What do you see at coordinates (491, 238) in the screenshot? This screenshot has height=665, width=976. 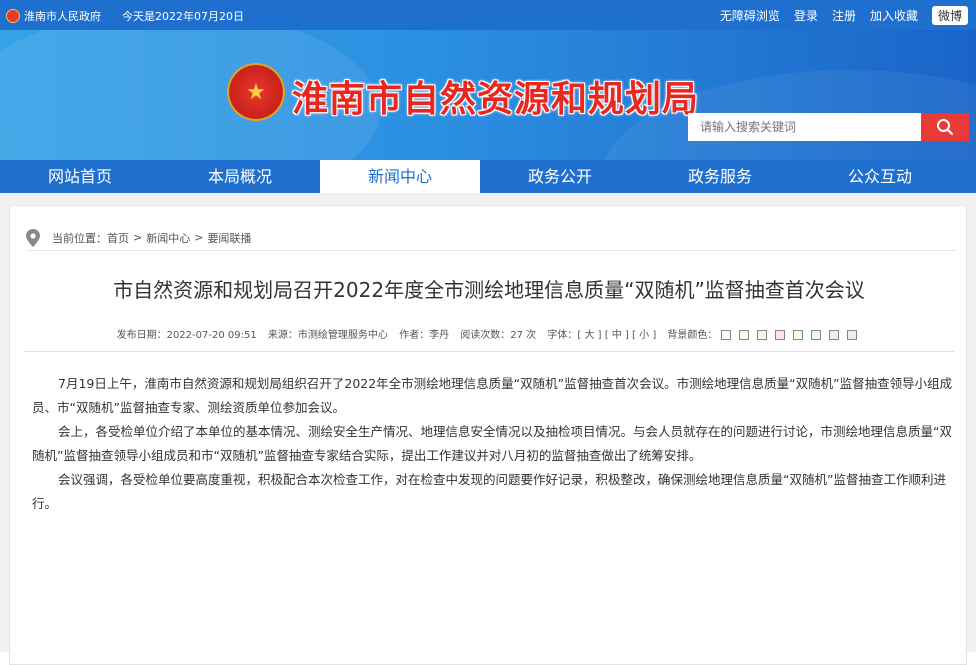 I see `breadcrumb: 当前位置： 首页 > 新闻中心 > 要闻联播` at bounding box center [491, 238].